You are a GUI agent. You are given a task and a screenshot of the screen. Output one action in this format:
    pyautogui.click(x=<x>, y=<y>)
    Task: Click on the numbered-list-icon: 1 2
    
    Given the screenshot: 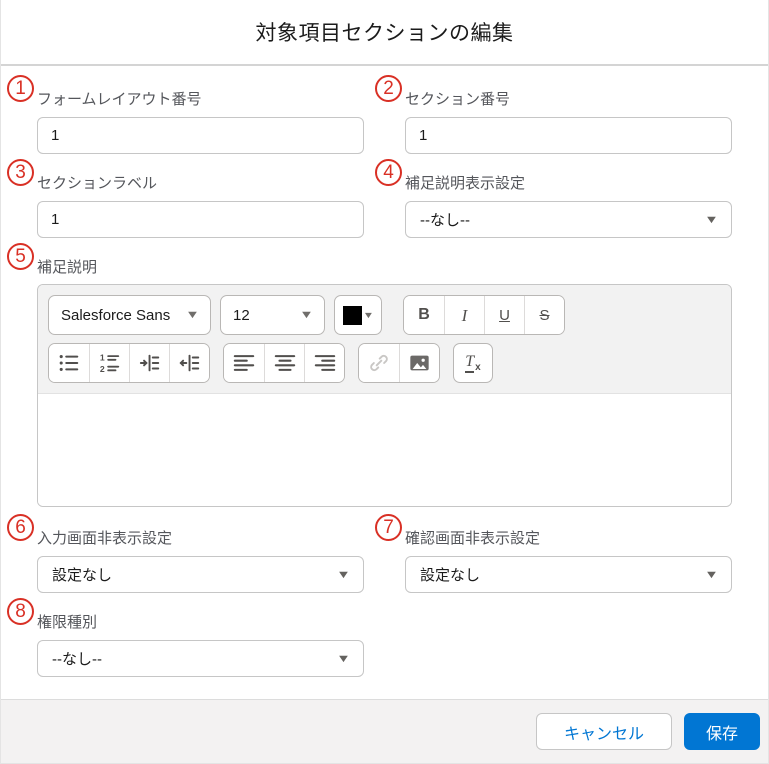 What is the action you would take?
    pyautogui.click(x=109, y=363)
    